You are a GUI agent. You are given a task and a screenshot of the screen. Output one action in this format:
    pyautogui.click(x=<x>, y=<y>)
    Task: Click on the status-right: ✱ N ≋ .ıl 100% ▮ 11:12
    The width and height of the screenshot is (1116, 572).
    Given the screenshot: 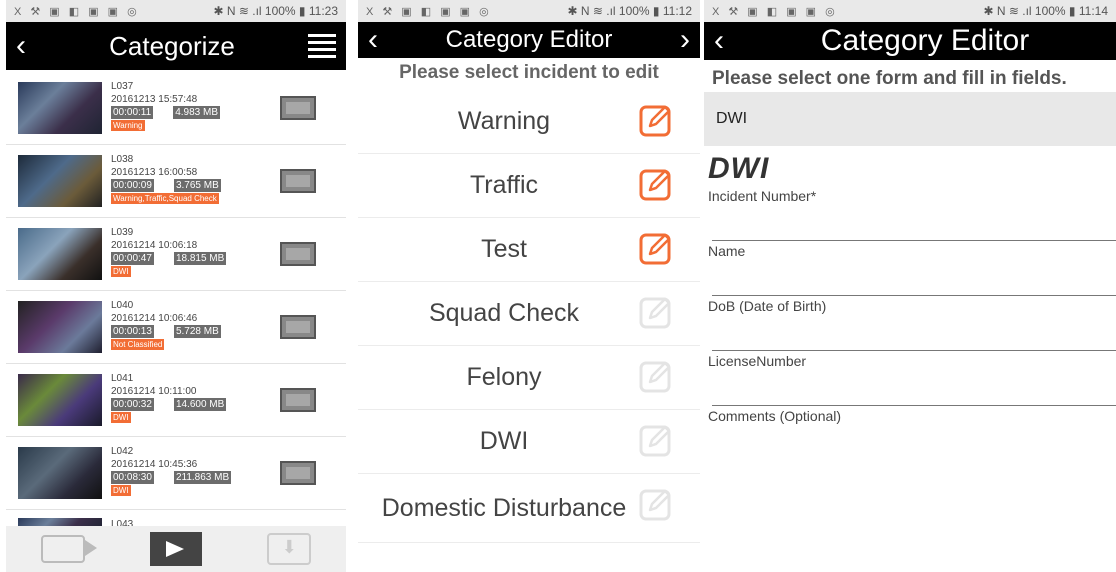 What is the action you would take?
    pyautogui.click(x=629, y=11)
    